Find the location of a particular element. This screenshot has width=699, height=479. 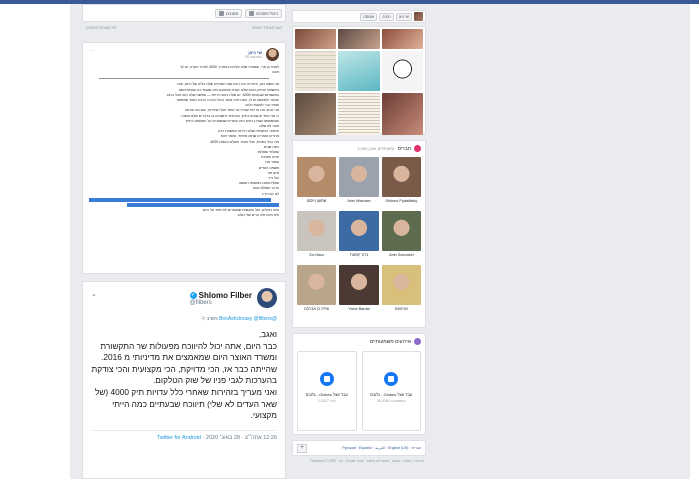

tweet-author-name: Shlomo Filber is located at coordinates (225, 295).